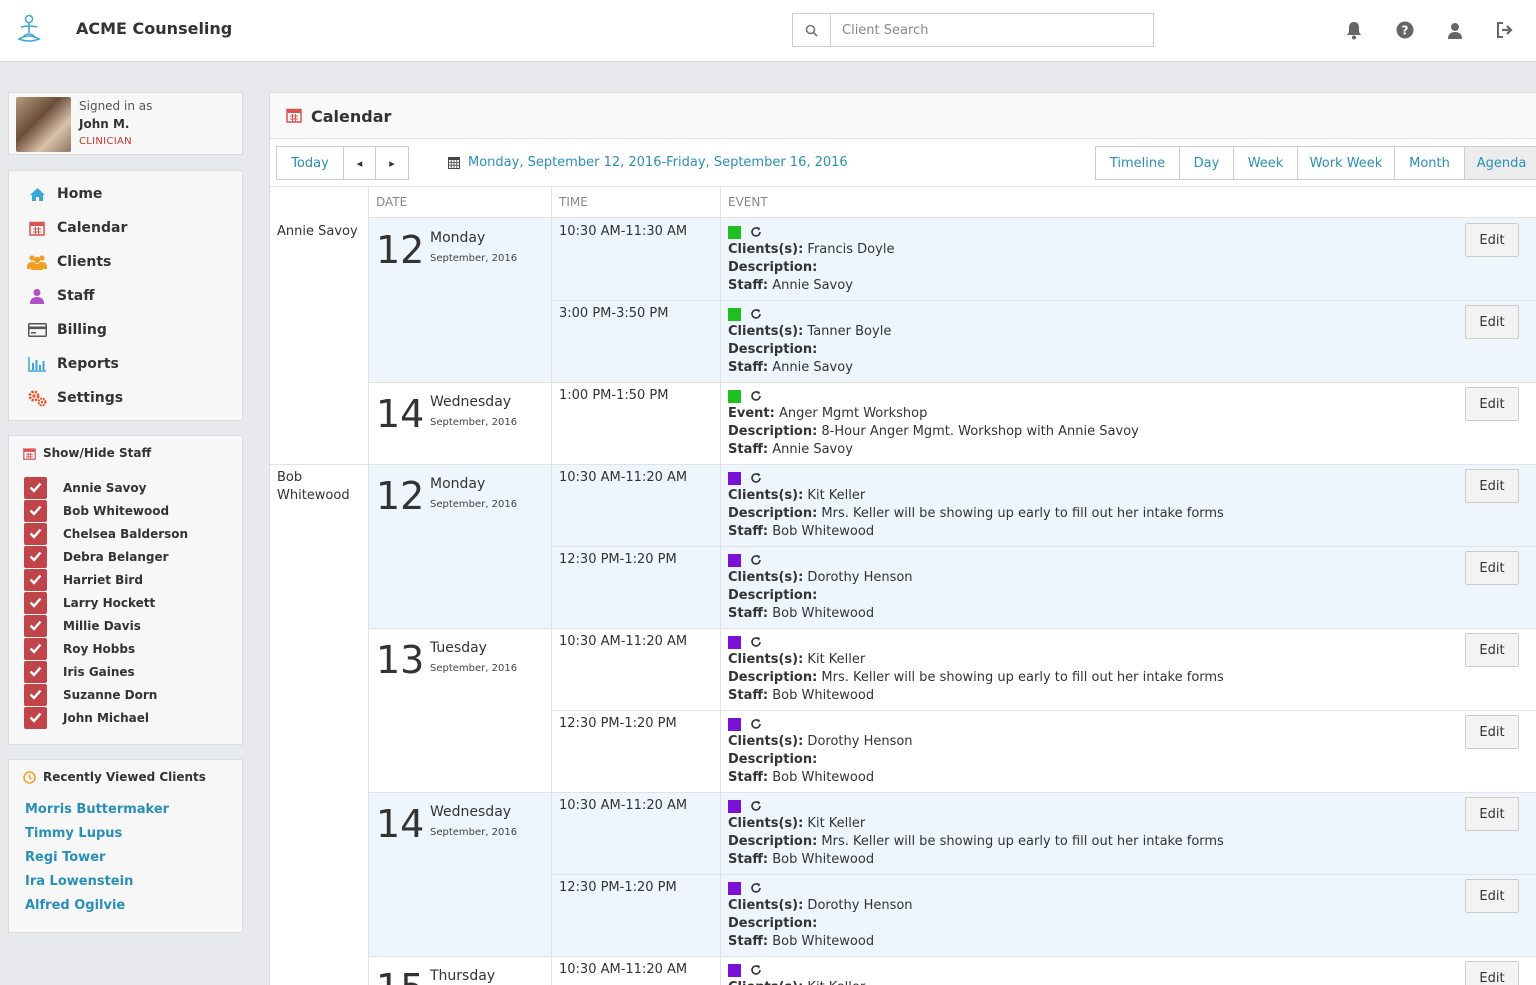  What do you see at coordinates (1206, 163) in the screenshot?
I see `view-day-button: Day` at bounding box center [1206, 163].